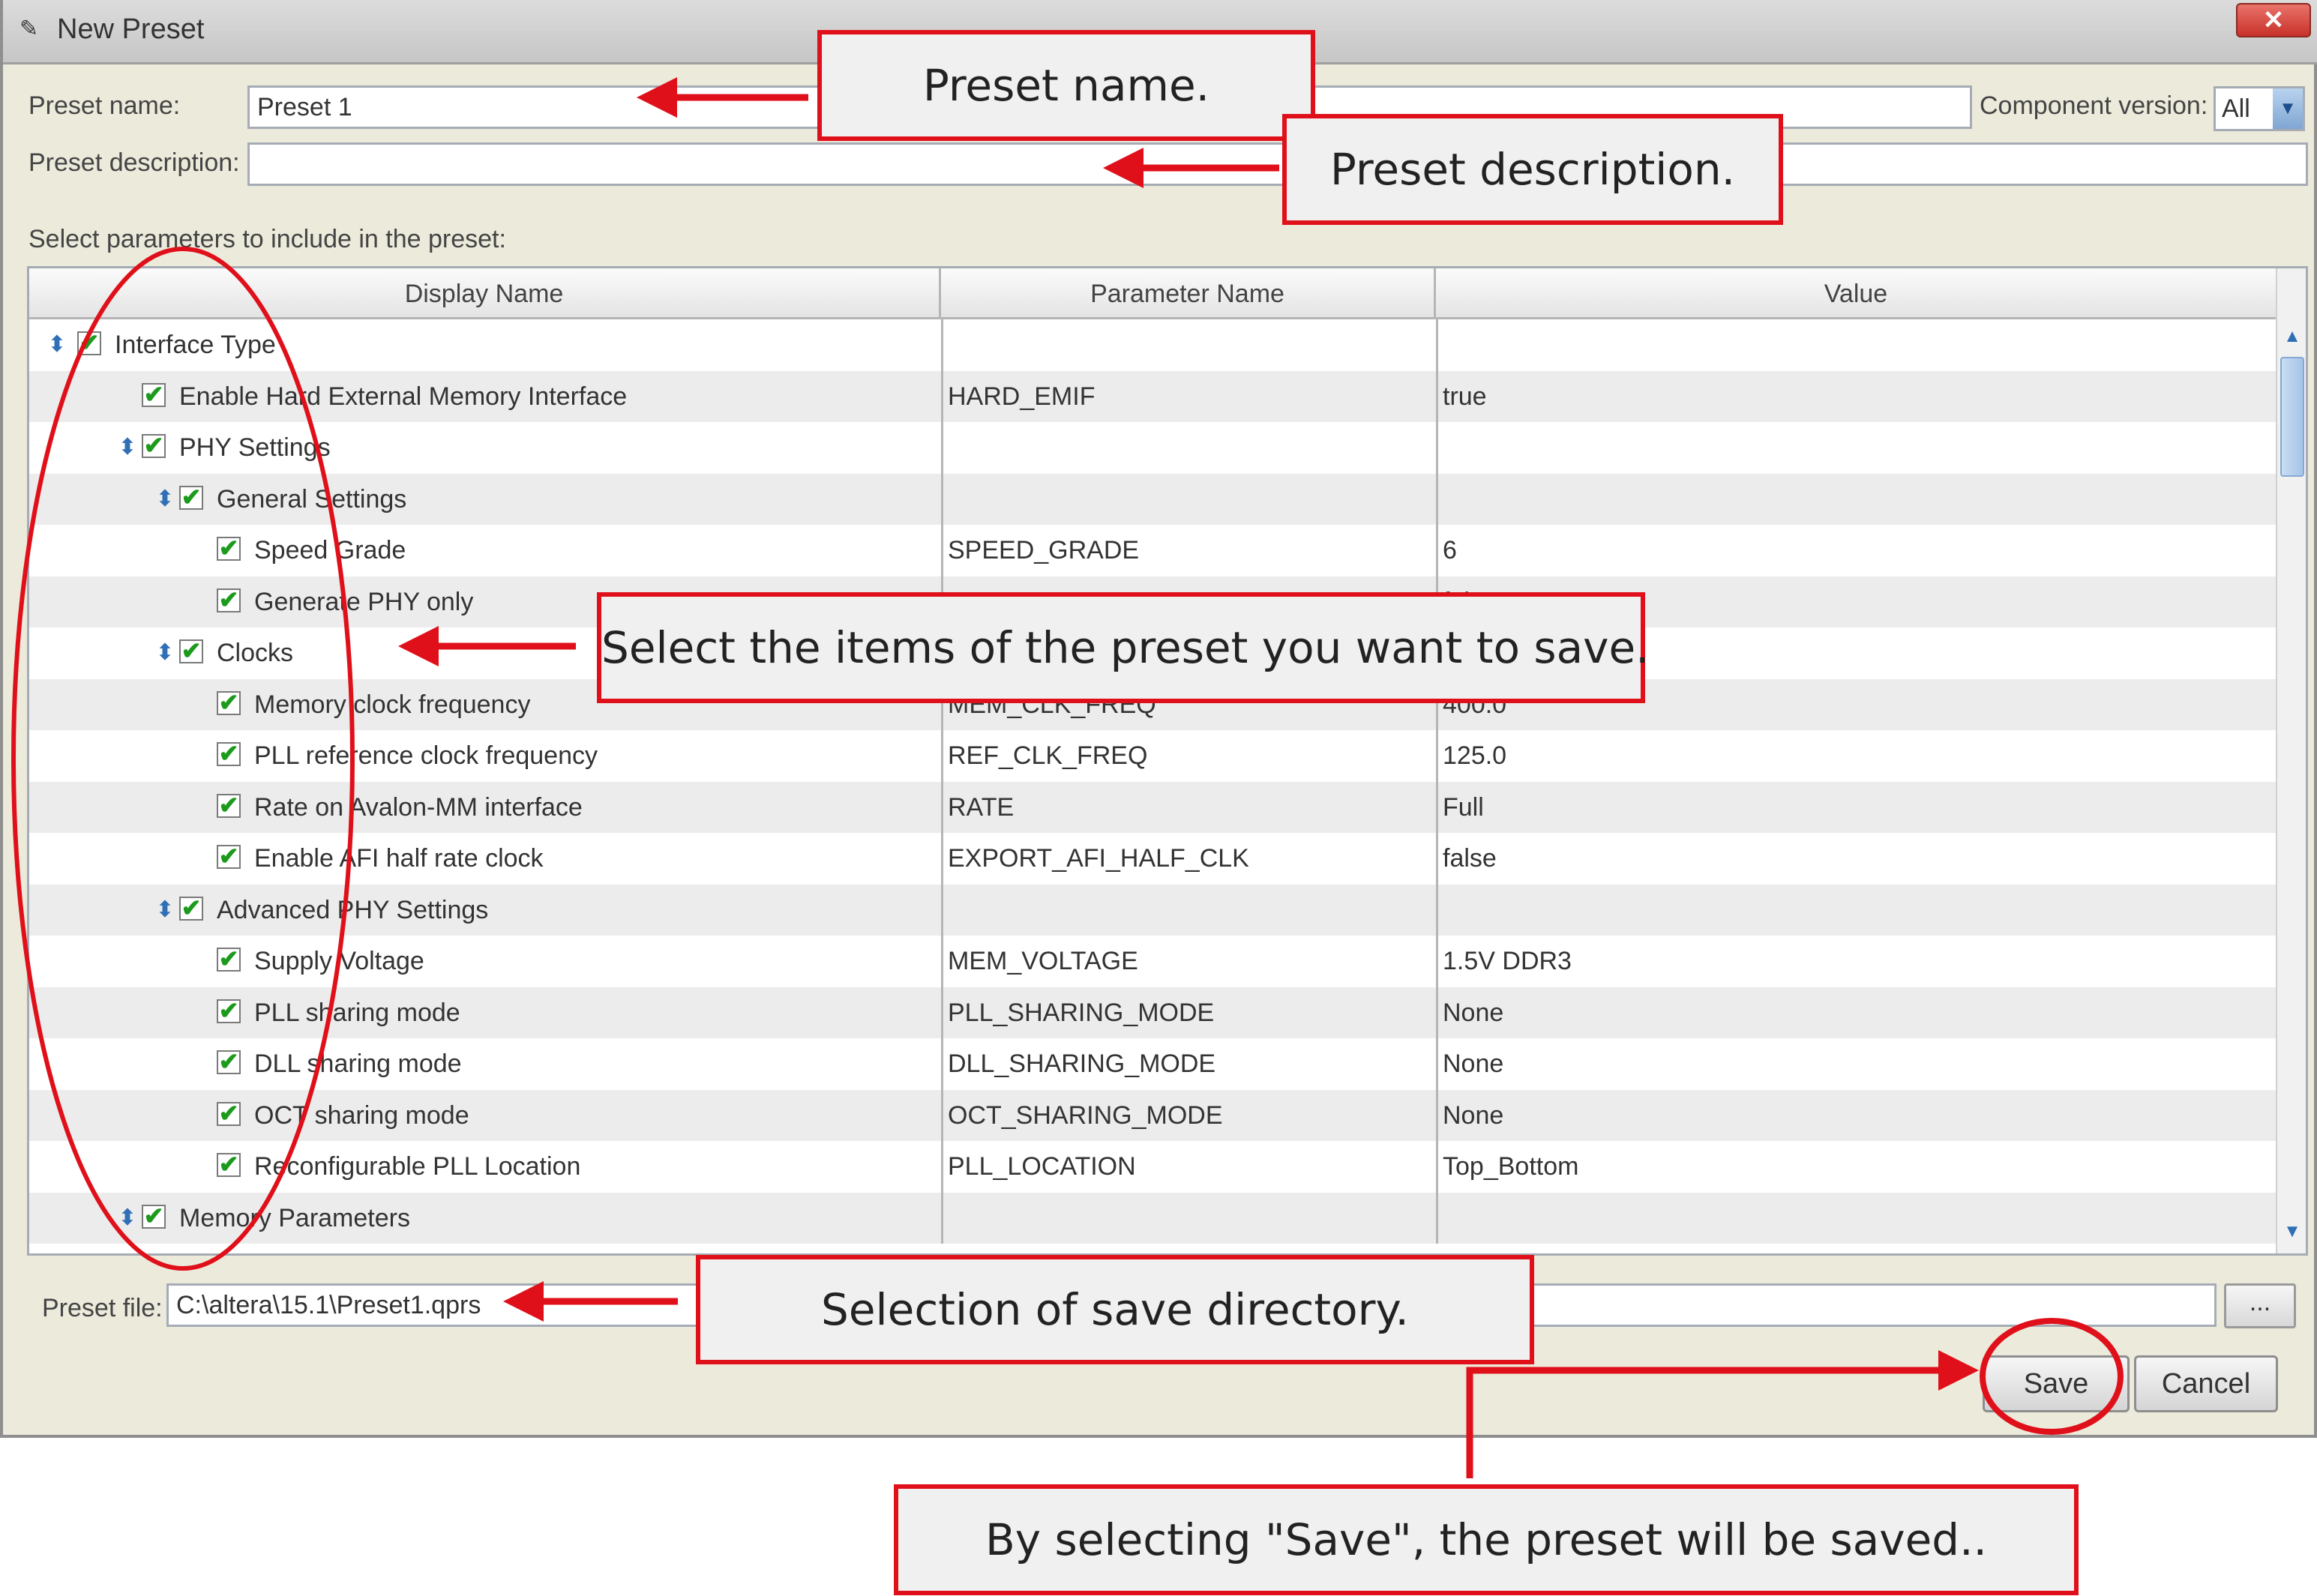  I want to click on display-name-label: Memory Parameters, so click(294, 1217).